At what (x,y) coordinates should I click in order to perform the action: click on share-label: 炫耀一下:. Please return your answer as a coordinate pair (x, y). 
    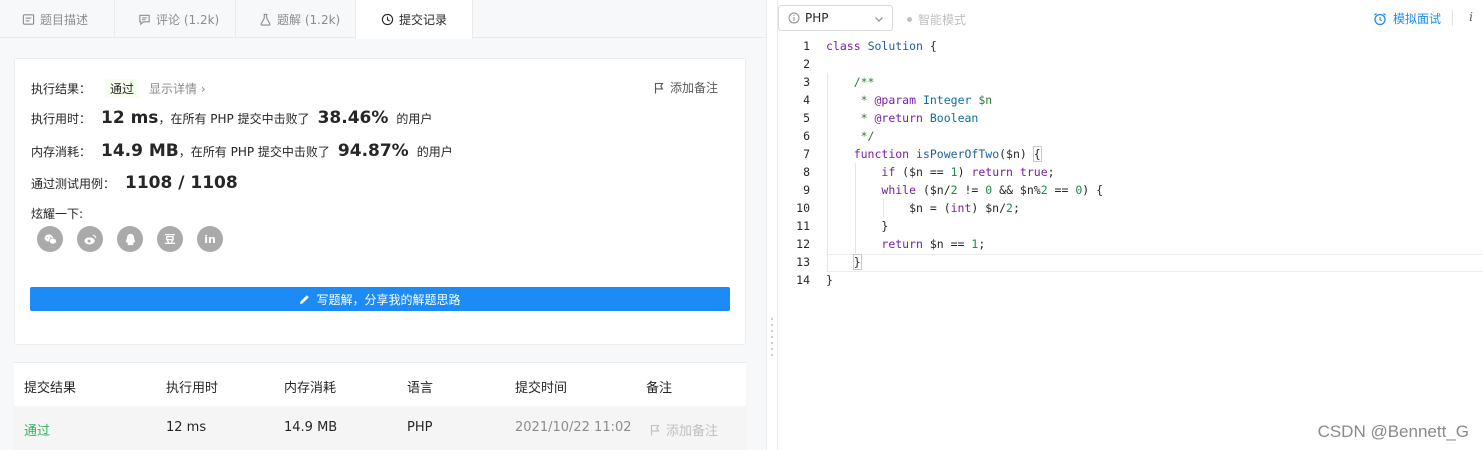
    Looking at the image, I should click on (57, 214).